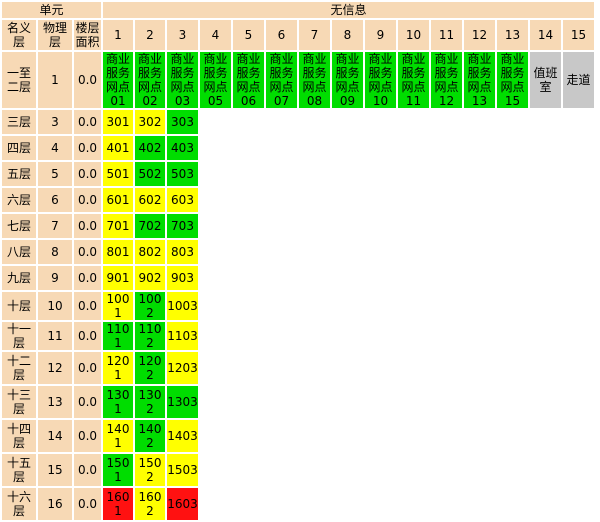  Describe the element at coordinates (182, 226) in the screenshot. I see `unit-cell: 703` at that location.